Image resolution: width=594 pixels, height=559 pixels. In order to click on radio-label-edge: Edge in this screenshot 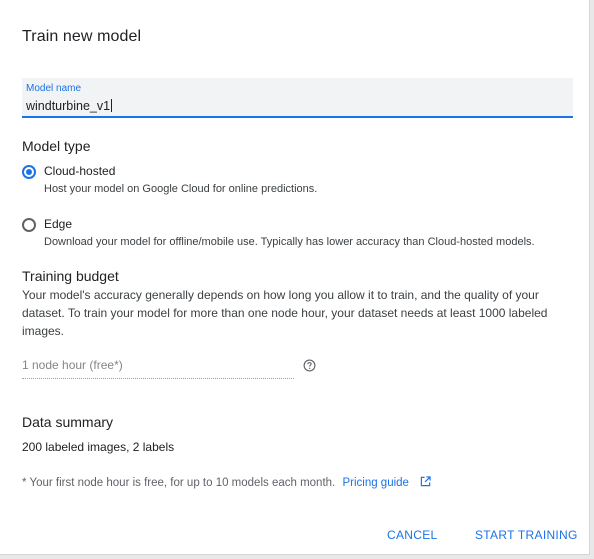, I will do `click(58, 224)`.